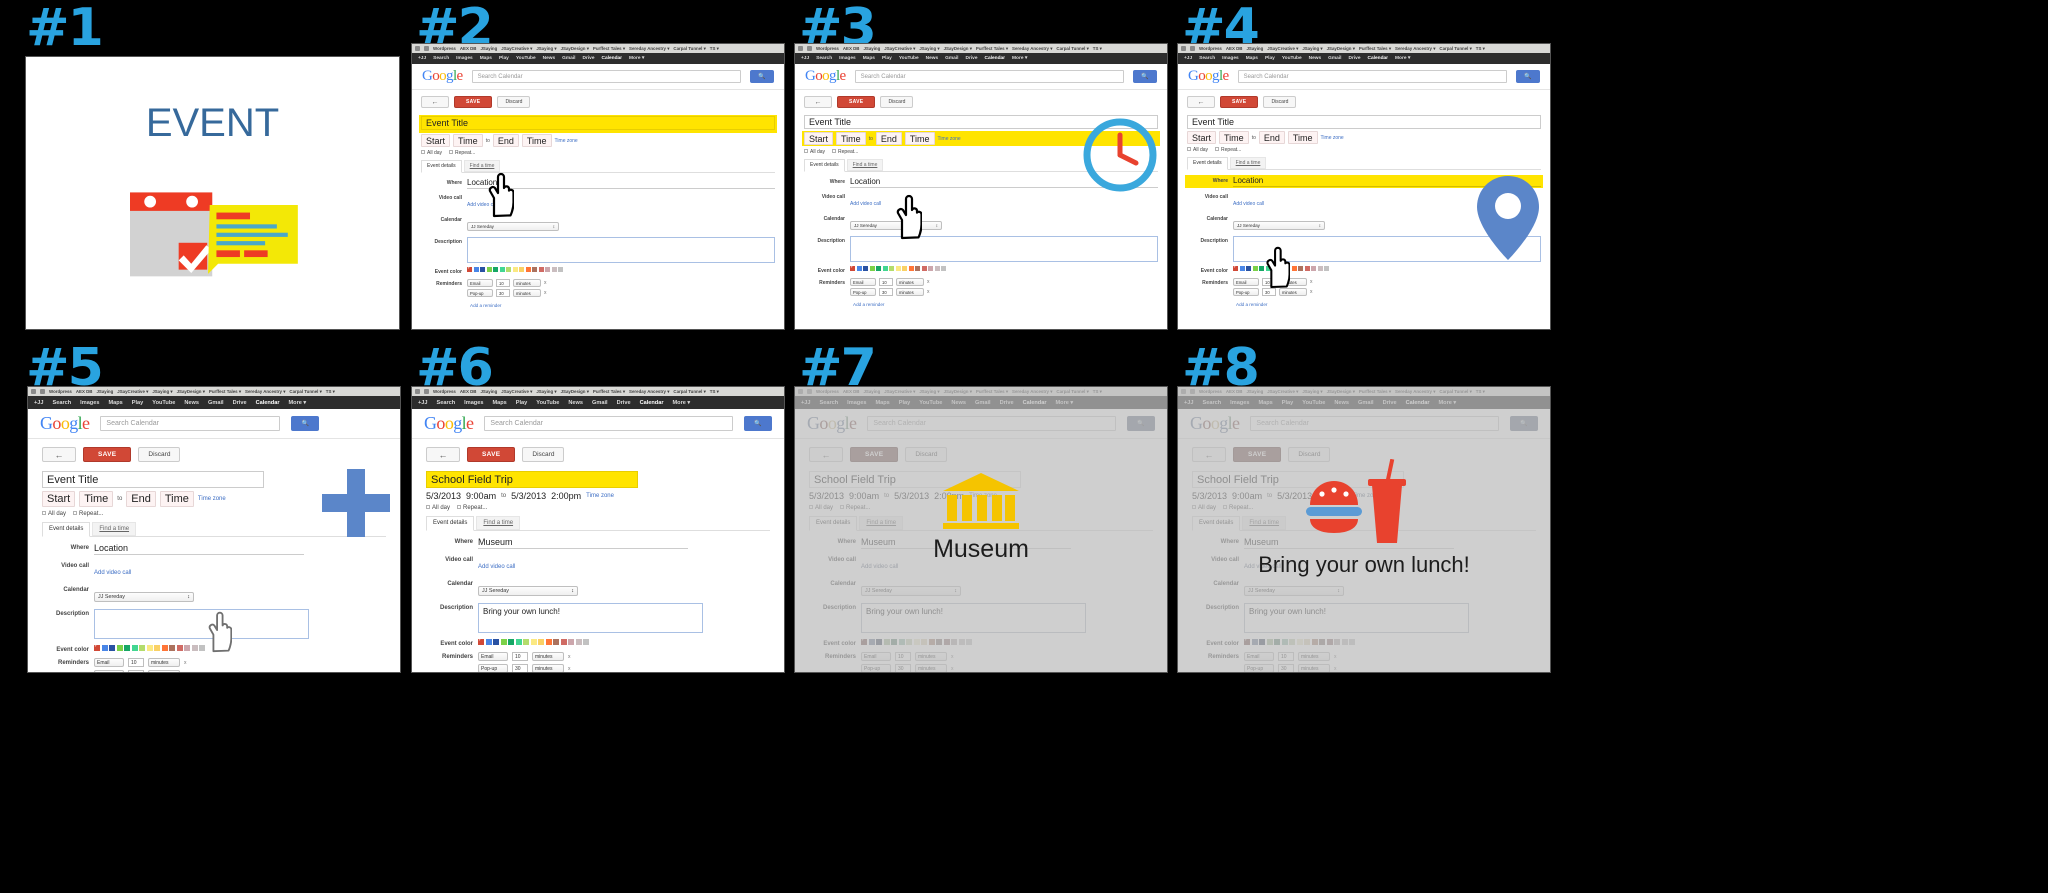  Describe the element at coordinates (109, 671) in the screenshot. I see `reminder-2-type: Pop-up` at that location.